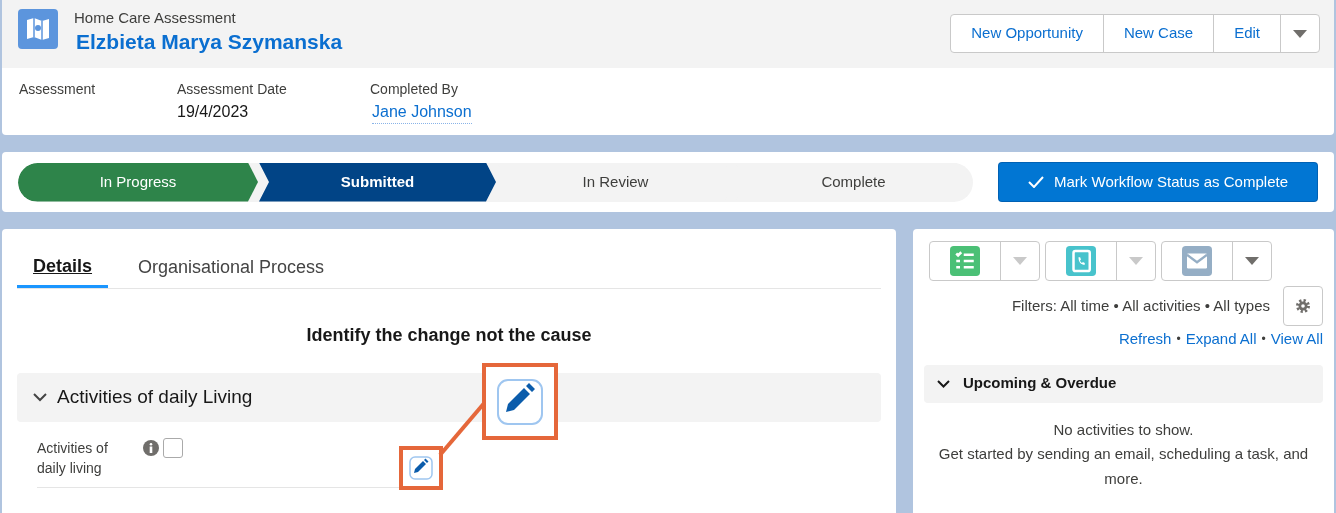 This screenshot has width=1336, height=513. Describe the element at coordinates (1247, 33) in the screenshot. I see `action-button: Edit` at that location.